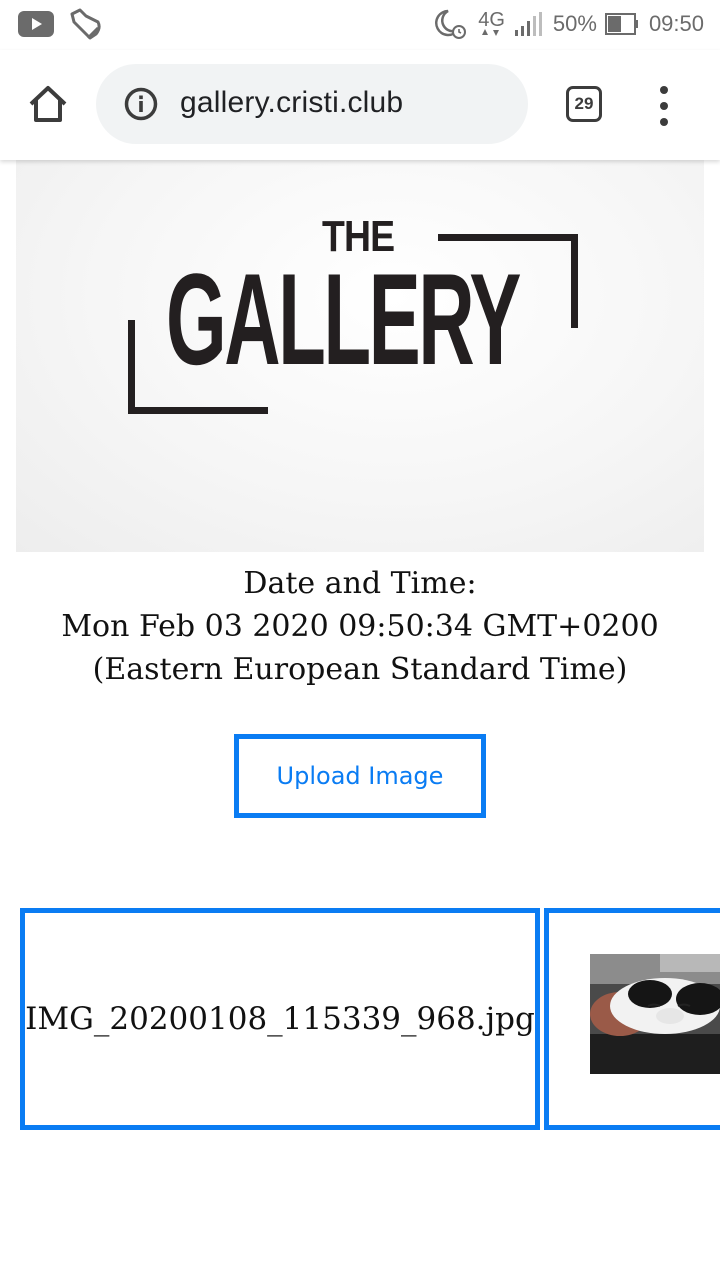 The width and height of the screenshot is (720, 1280). What do you see at coordinates (451, 24) in the screenshot?
I see `night-alarm-icon` at bounding box center [451, 24].